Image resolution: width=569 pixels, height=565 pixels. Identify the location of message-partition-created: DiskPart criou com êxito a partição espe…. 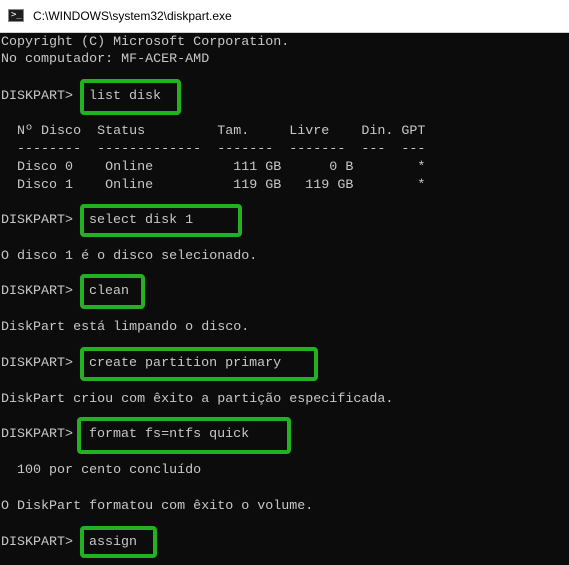
(197, 399).